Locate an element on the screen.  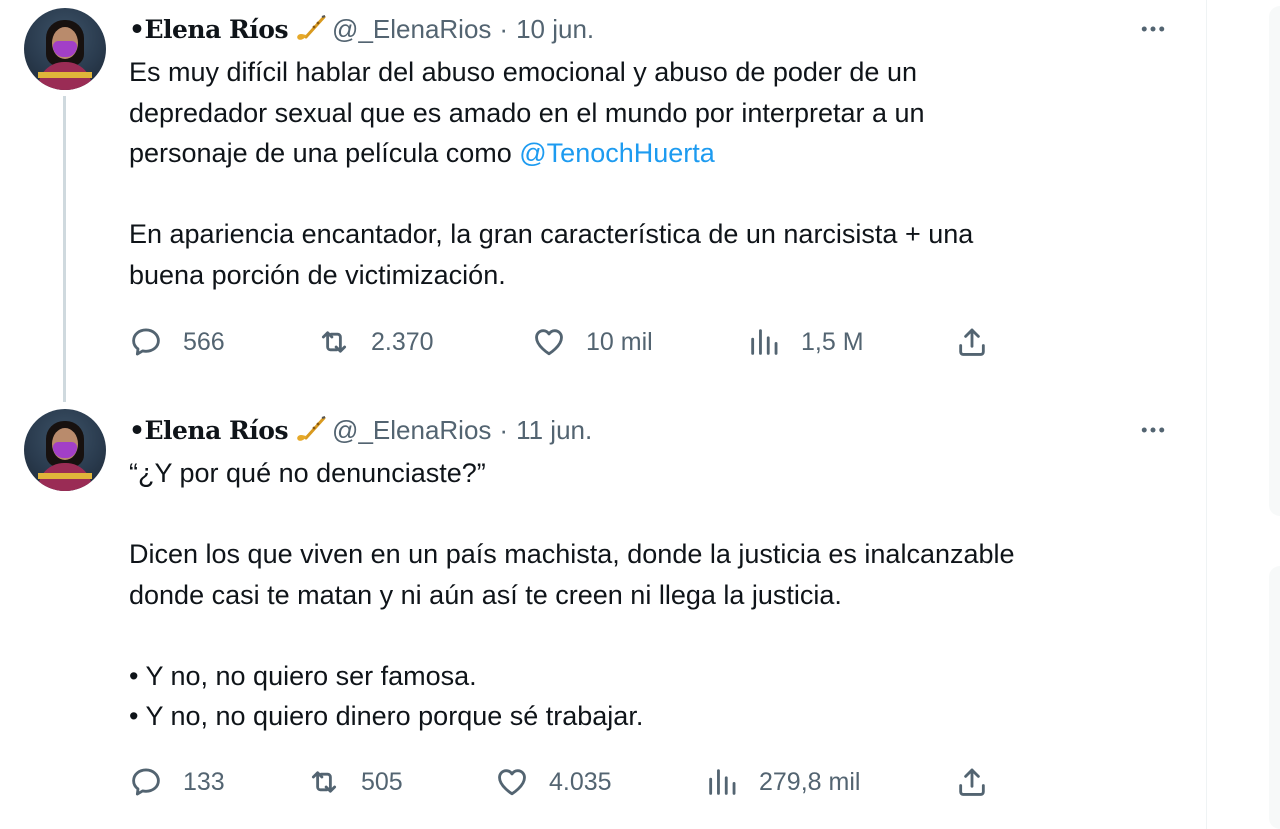
reply-count: 133 is located at coordinates (204, 781).